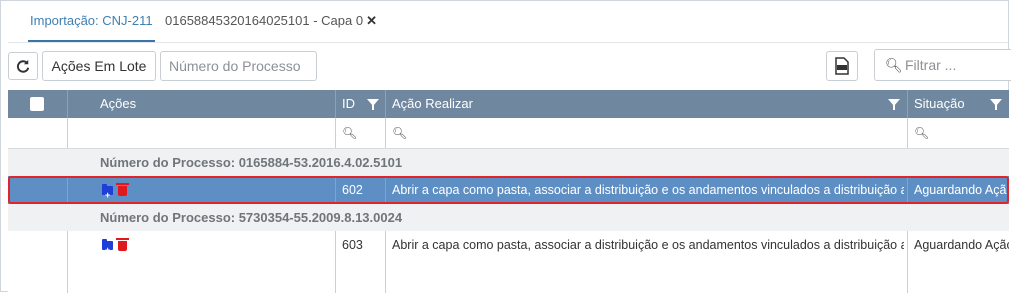  What do you see at coordinates (399, 133) in the screenshot?
I see `action-search-icon: 🔍︎` at bounding box center [399, 133].